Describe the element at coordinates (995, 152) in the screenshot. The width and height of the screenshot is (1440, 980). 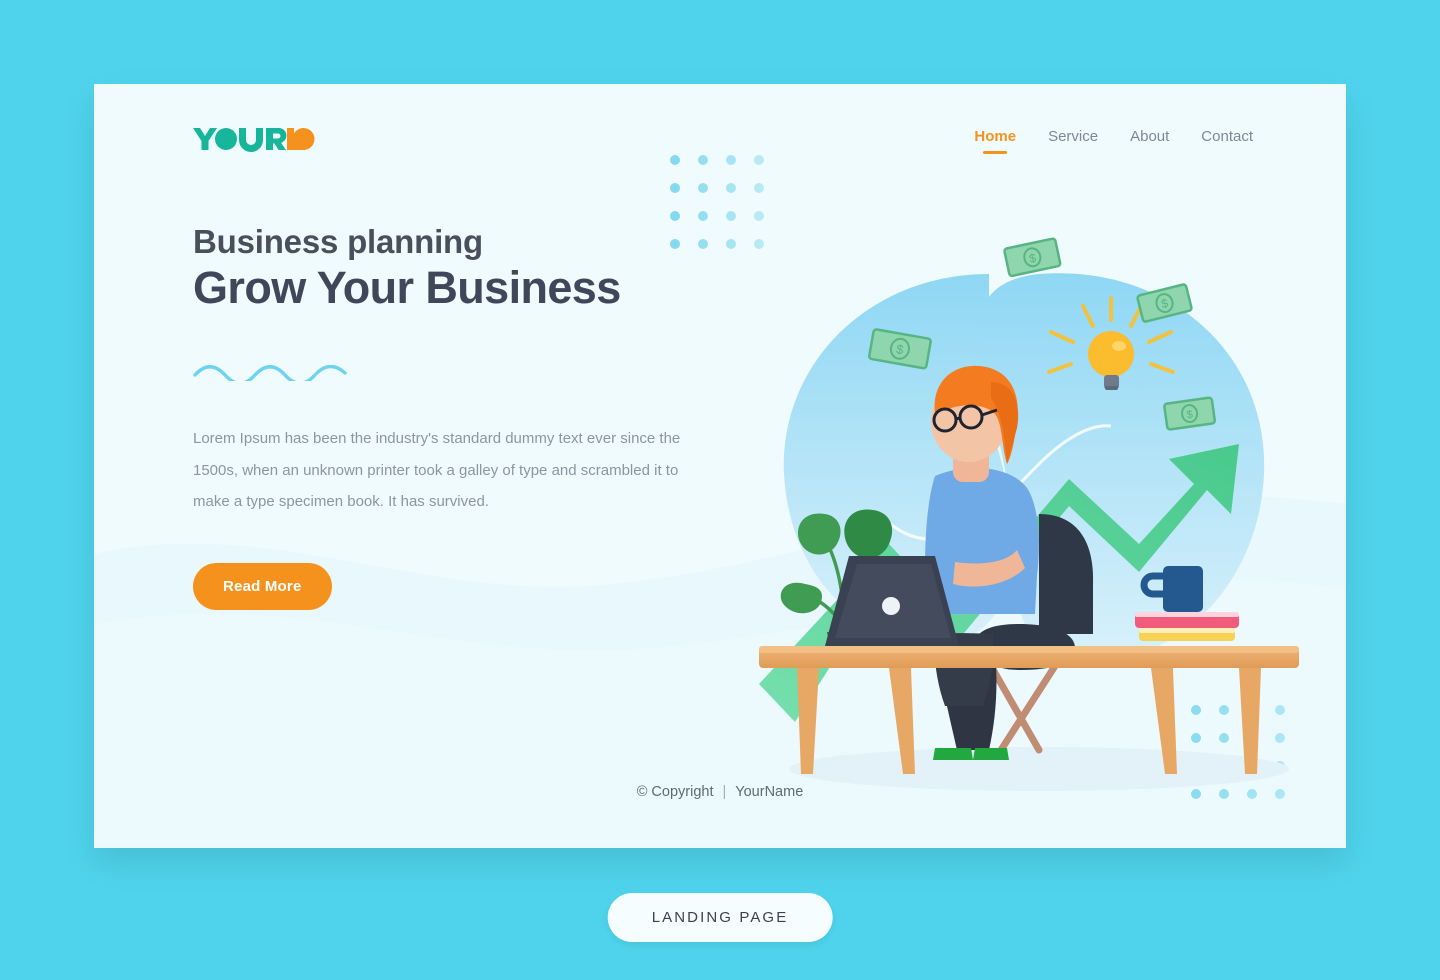
I see `nav-active-underline` at that location.